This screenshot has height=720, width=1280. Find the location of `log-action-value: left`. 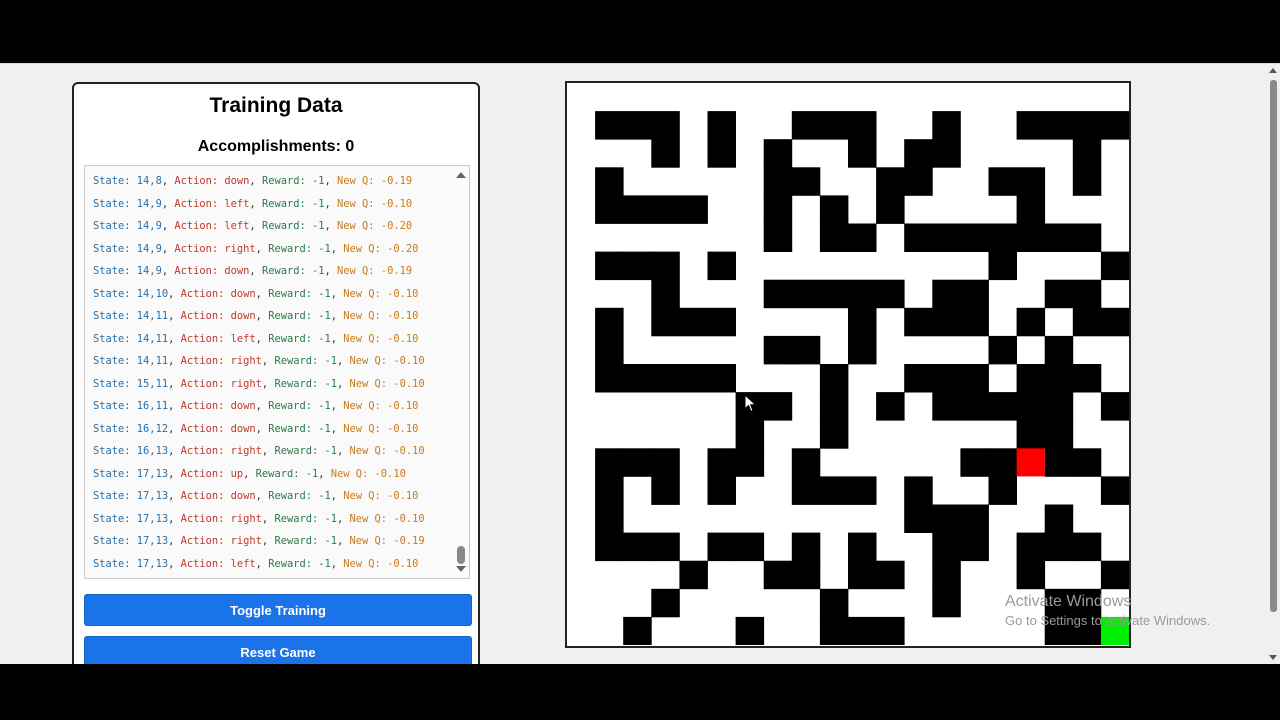

log-action-value: left is located at coordinates (243, 563).